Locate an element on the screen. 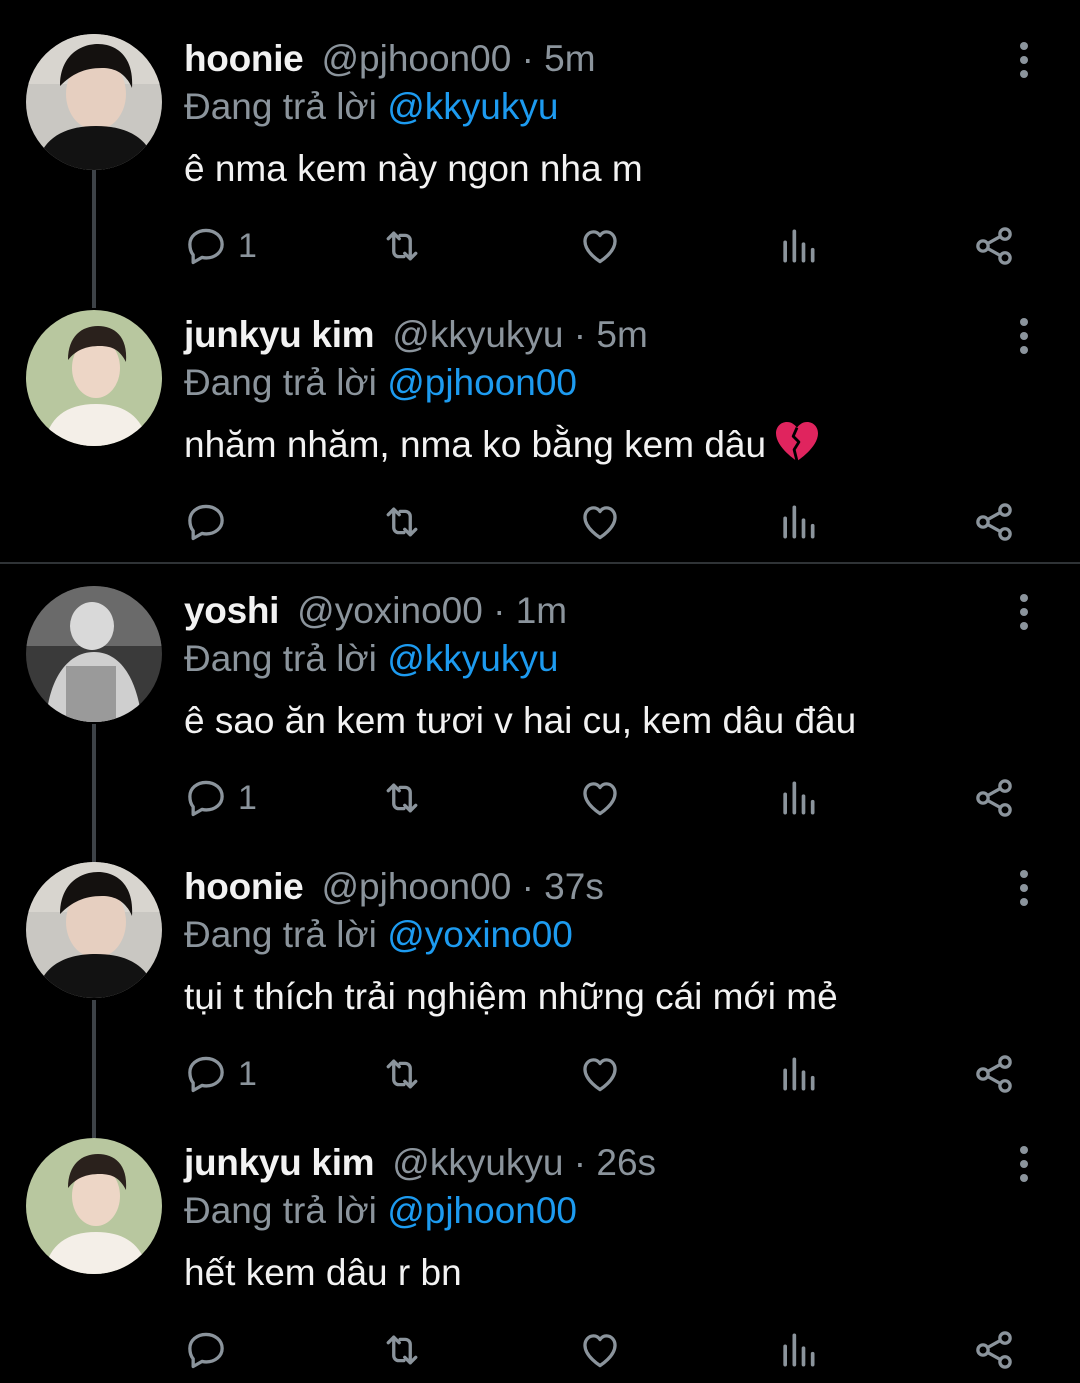 This screenshot has height=1383, width=1080. tweet-text: hết kem dâu r bn is located at coordinates (323, 1272).